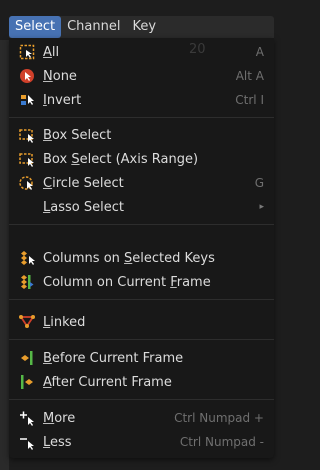 The image size is (320, 470). I want to click on menu-item-box-select-axis-range: Box Select (Axis Range), so click(141, 159).